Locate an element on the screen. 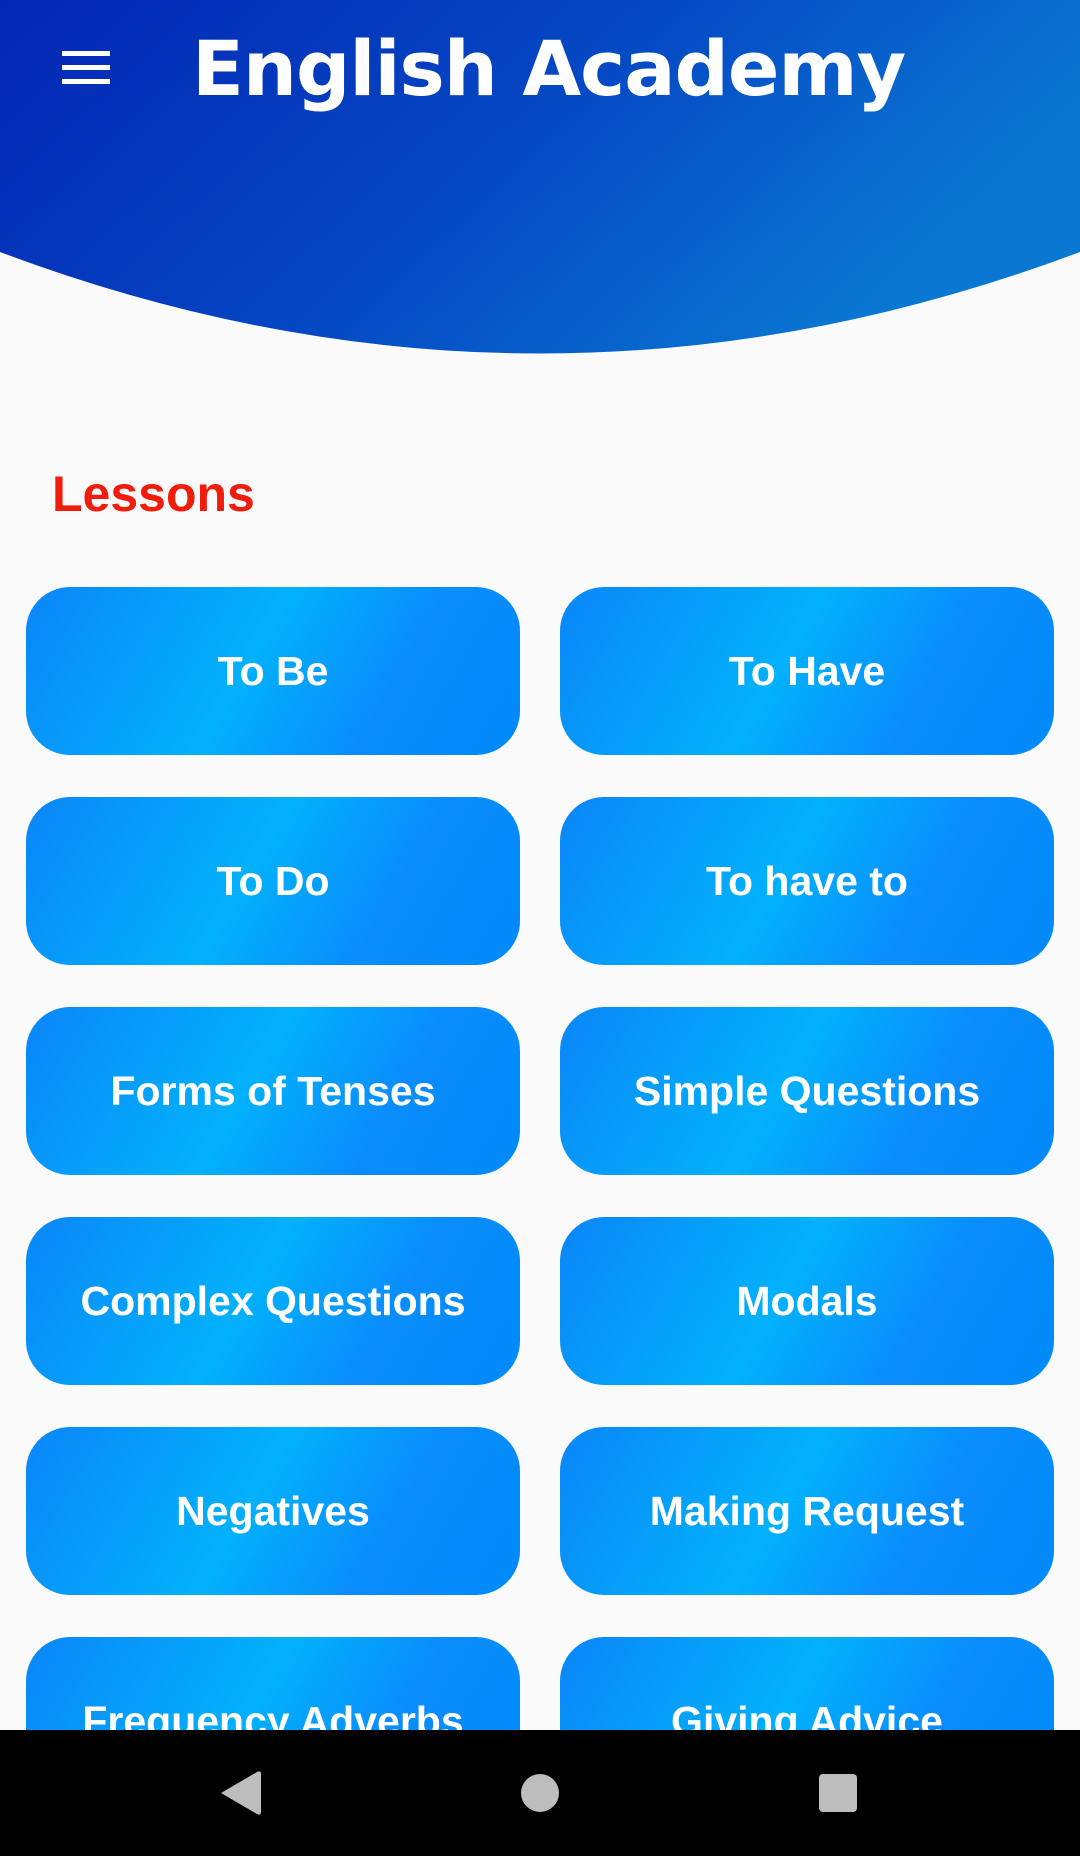  home-button is located at coordinates (540, 1793).